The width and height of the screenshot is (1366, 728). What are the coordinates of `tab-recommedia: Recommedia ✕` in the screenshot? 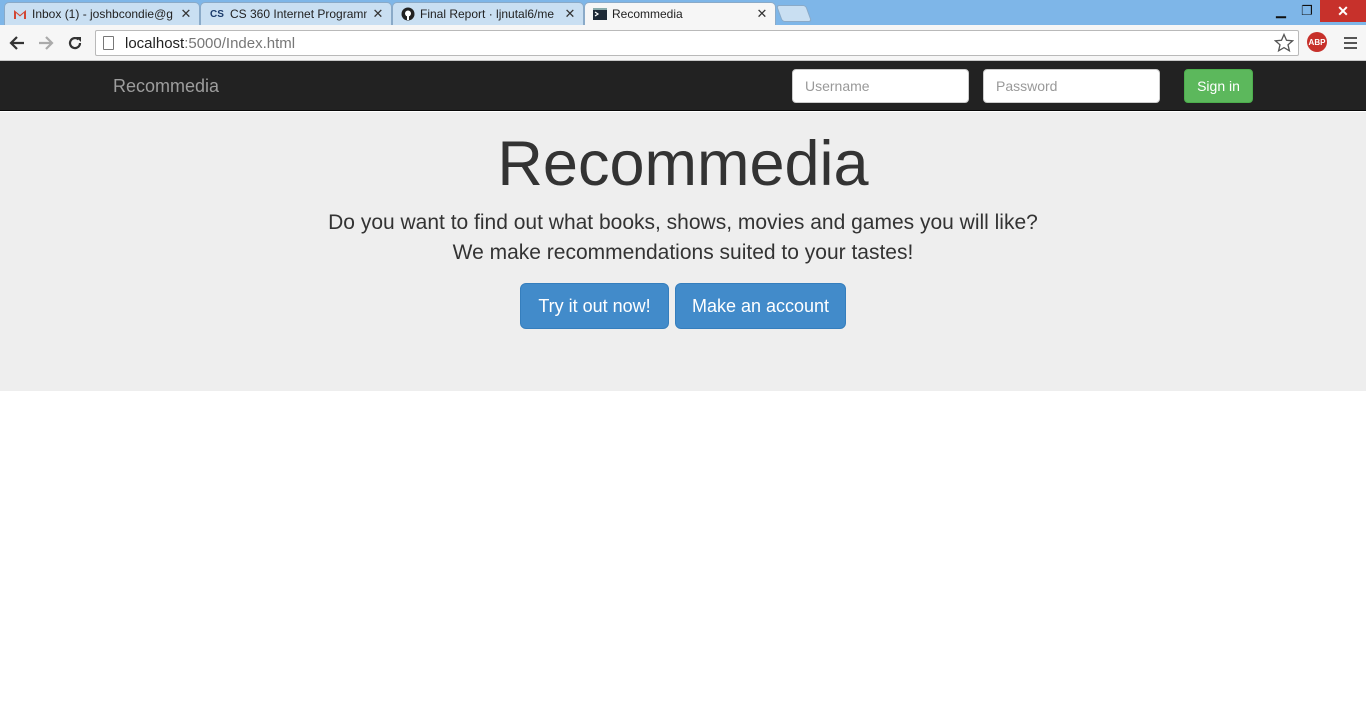 It's located at (680, 13).